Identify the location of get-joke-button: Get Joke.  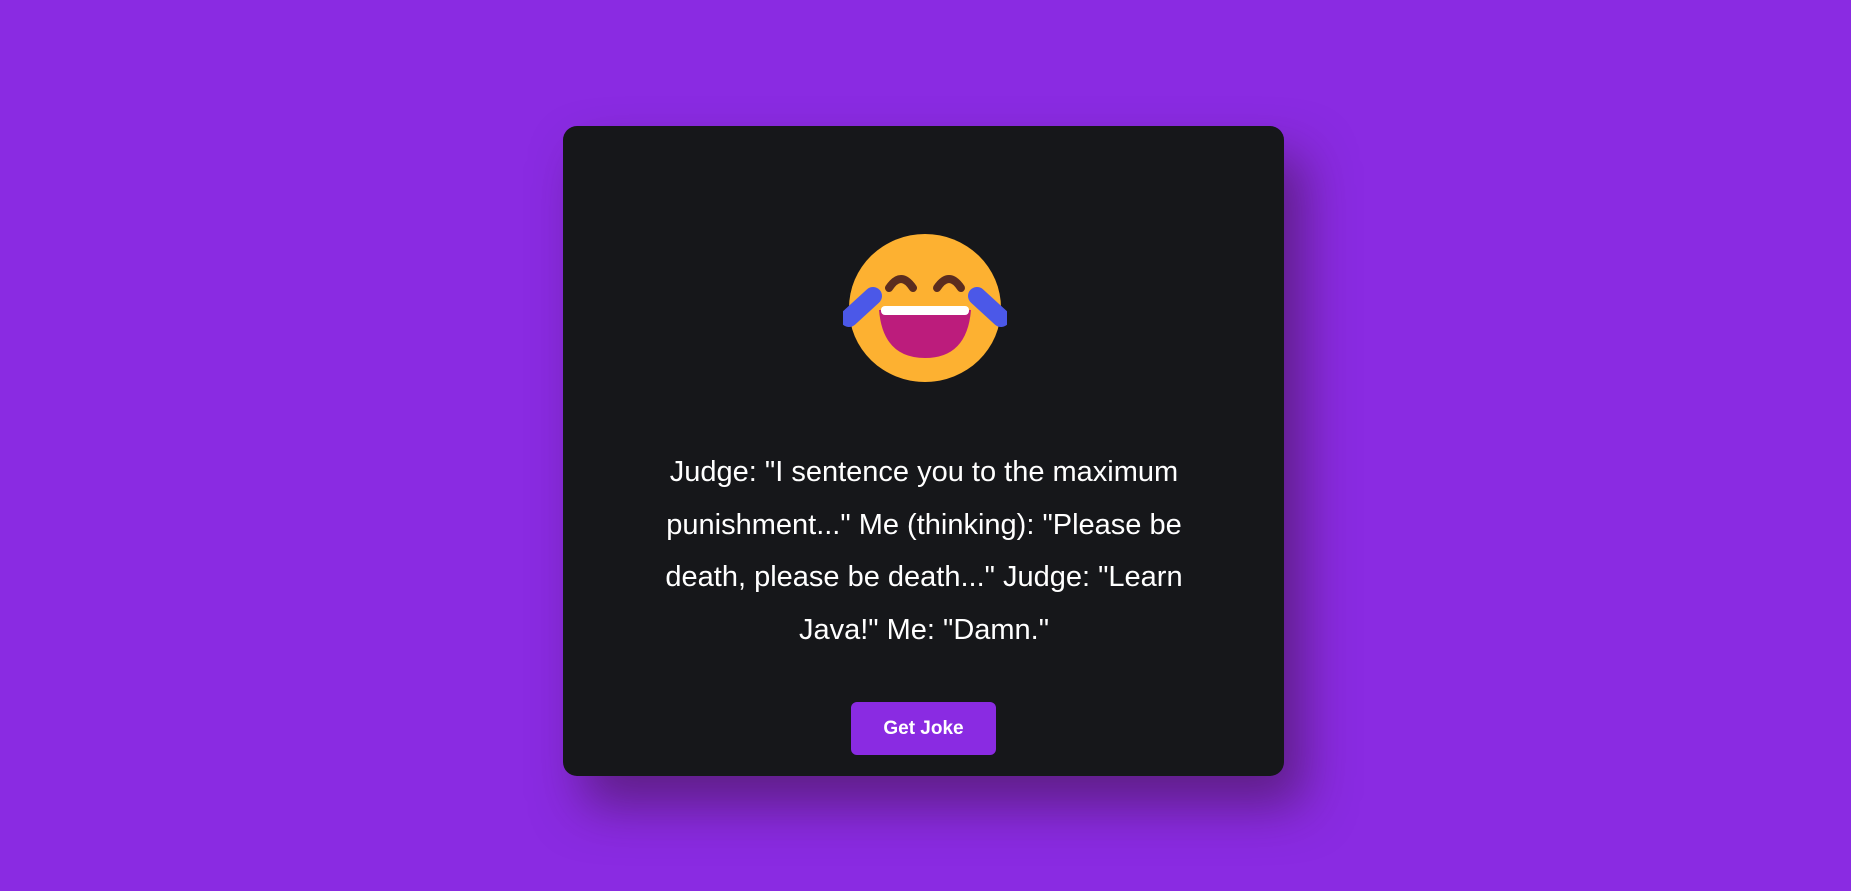
(923, 728).